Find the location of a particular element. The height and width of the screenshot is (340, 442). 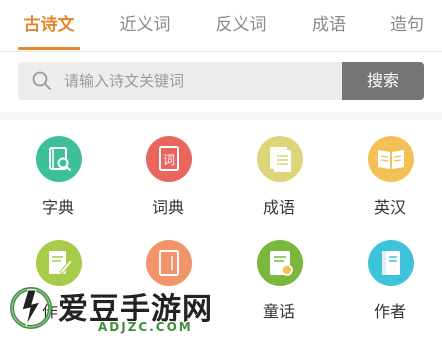

grid-item-label: 作者 is located at coordinates (389, 311).